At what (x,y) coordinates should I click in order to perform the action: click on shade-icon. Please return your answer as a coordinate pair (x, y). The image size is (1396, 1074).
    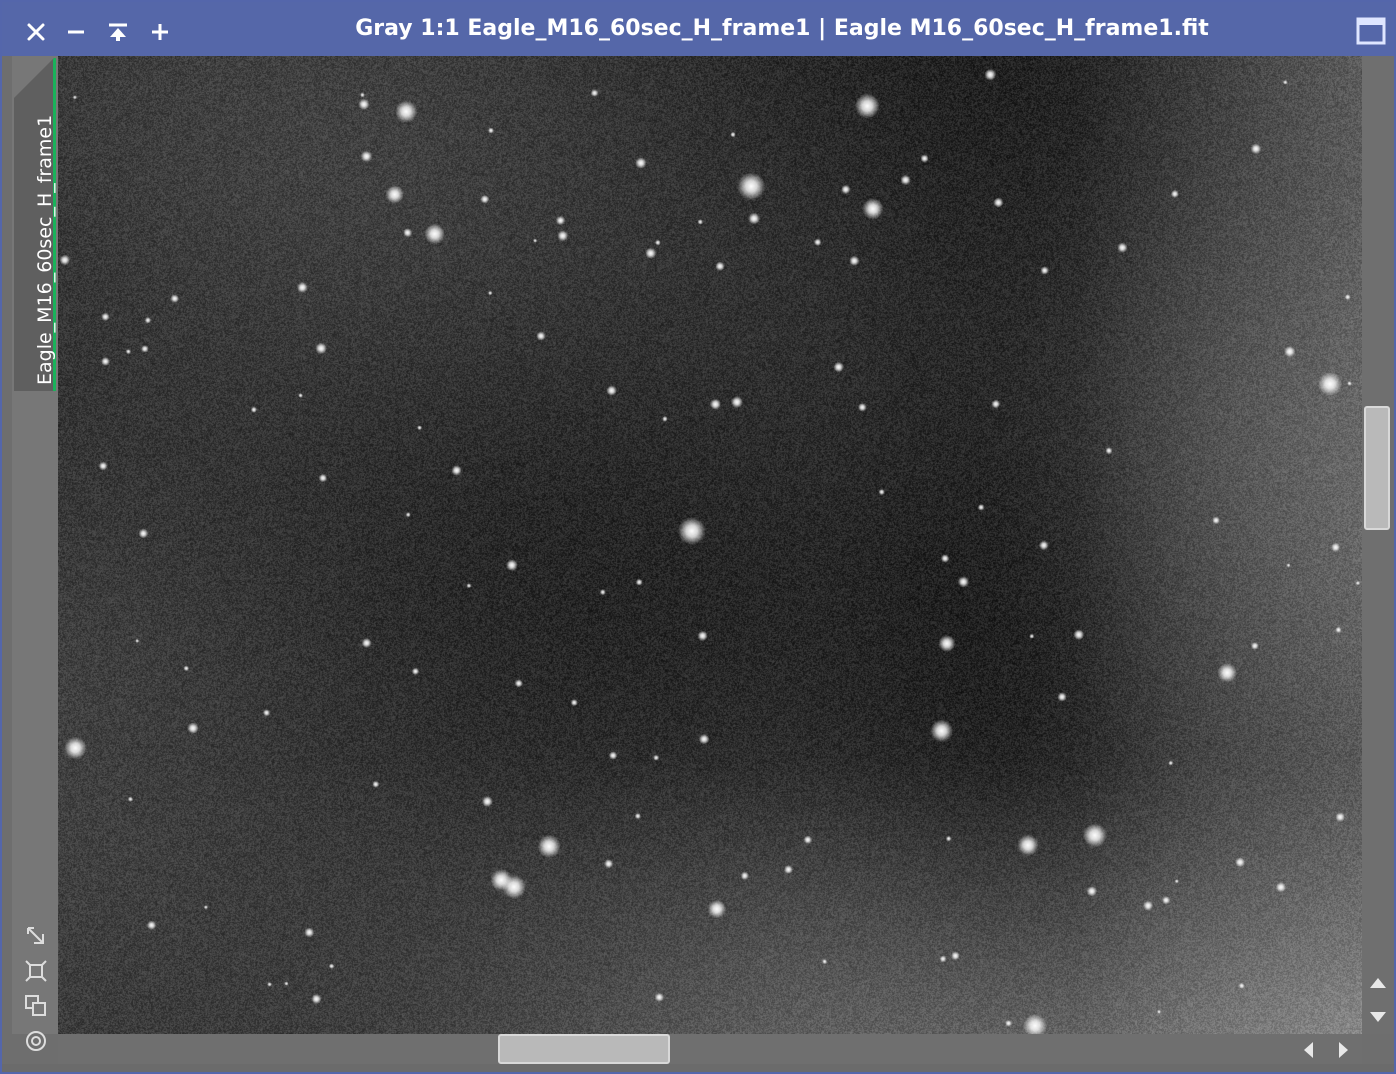
    Looking at the image, I should click on (118, 32).